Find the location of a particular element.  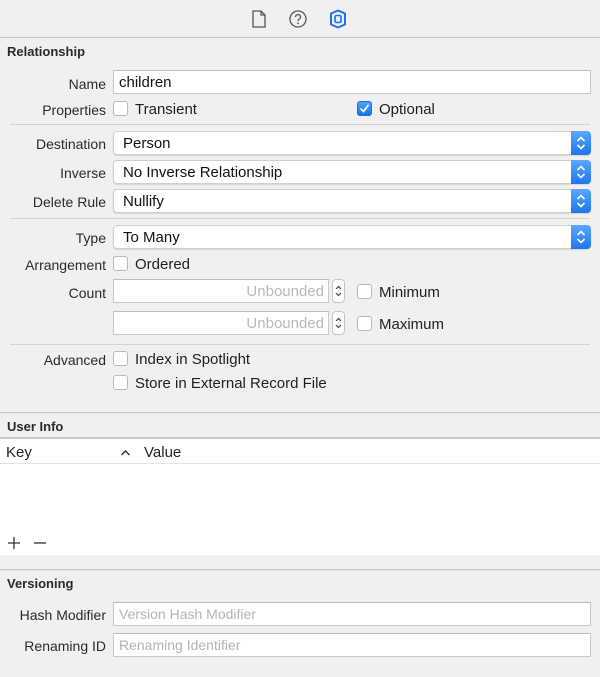

optional-checkbox is located at coordinates (364, 108).